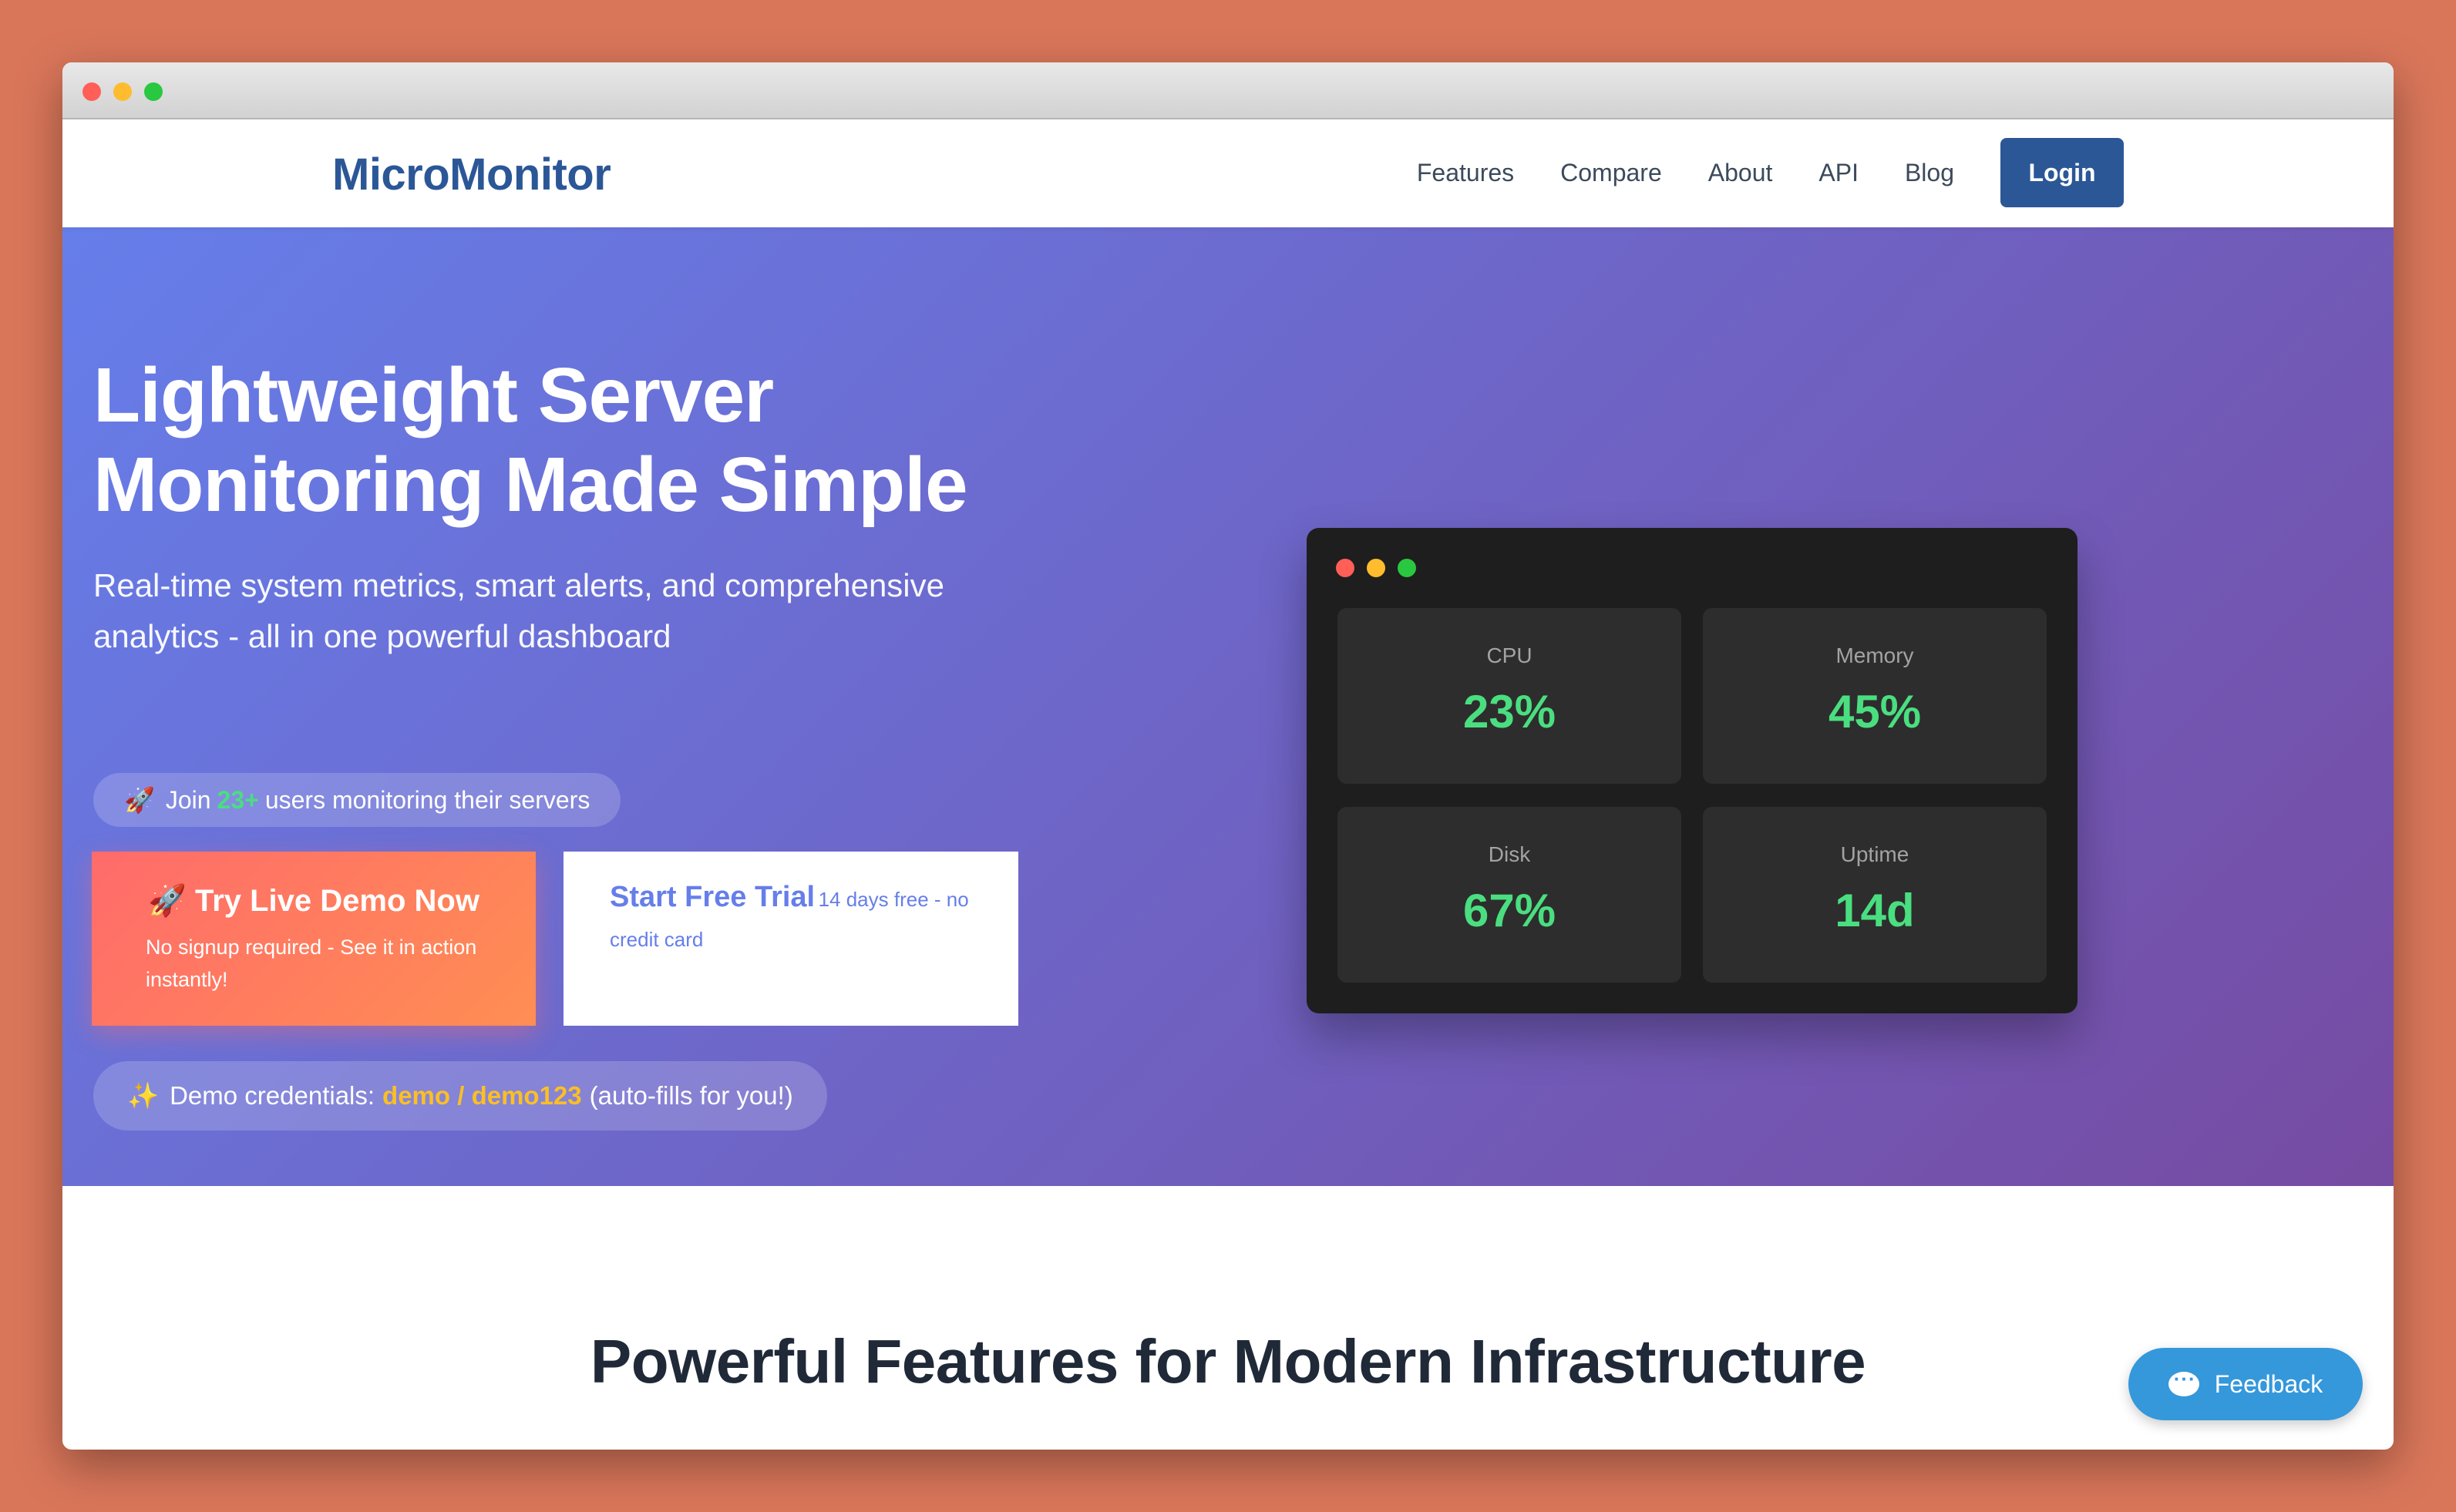  What do you see at coordinates (1874, 655) in the screenshot?
I see `metric-label: Memory` at bounding box center [1874, 655].